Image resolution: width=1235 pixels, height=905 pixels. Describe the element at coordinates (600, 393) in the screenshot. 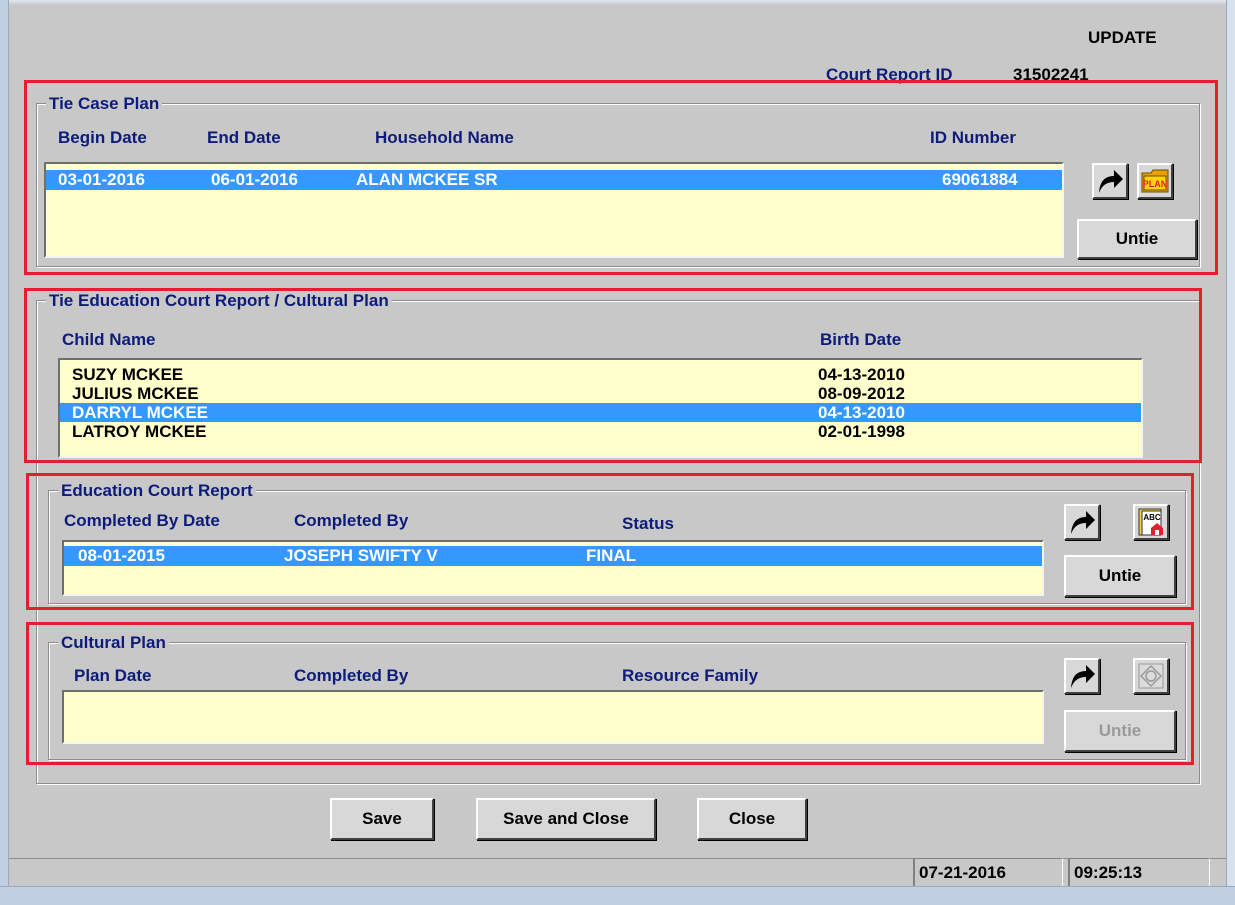

I see `child-row: JULIUS MCKEE 08-09-2012` at that location.